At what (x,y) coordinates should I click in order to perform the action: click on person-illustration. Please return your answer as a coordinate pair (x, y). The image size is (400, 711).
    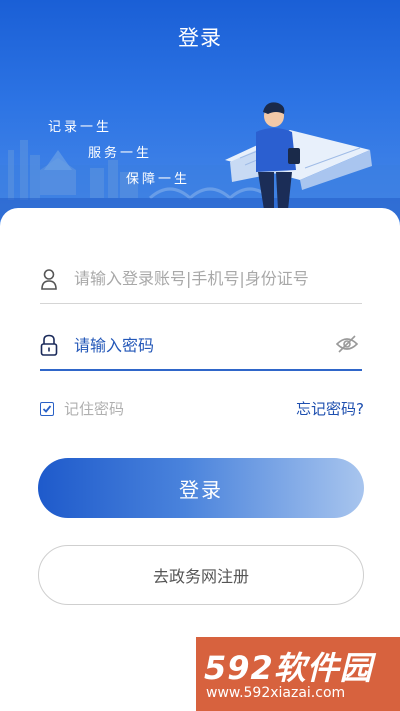
    Looking at the image, I should click on (278, 156).